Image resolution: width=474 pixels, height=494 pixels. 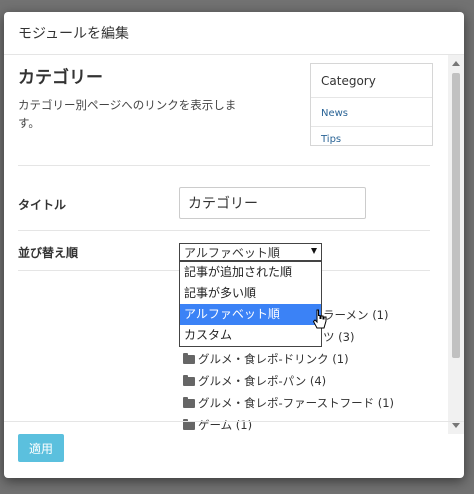 I want to click on preview-link-tips: Tips, so click(x=331, y=139).